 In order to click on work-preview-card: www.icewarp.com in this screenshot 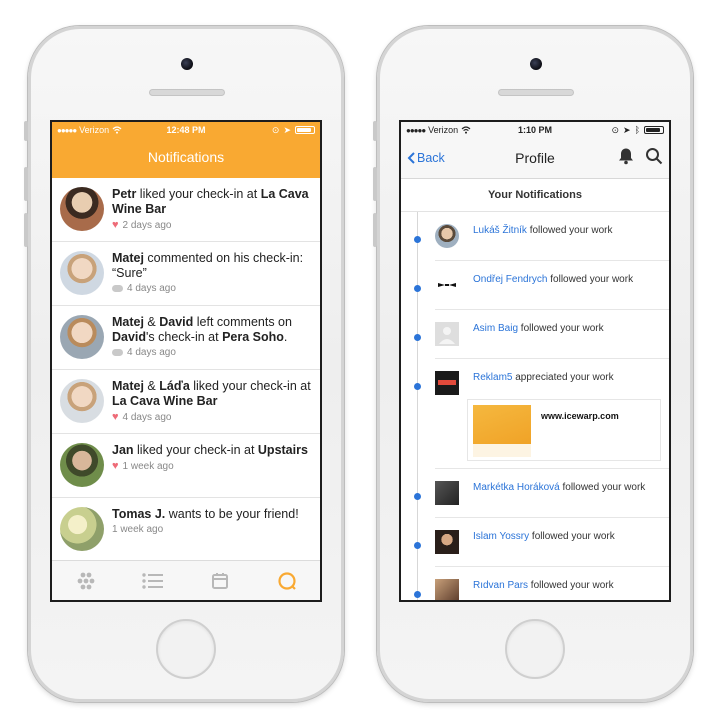, I will do `click(564, 430)`.